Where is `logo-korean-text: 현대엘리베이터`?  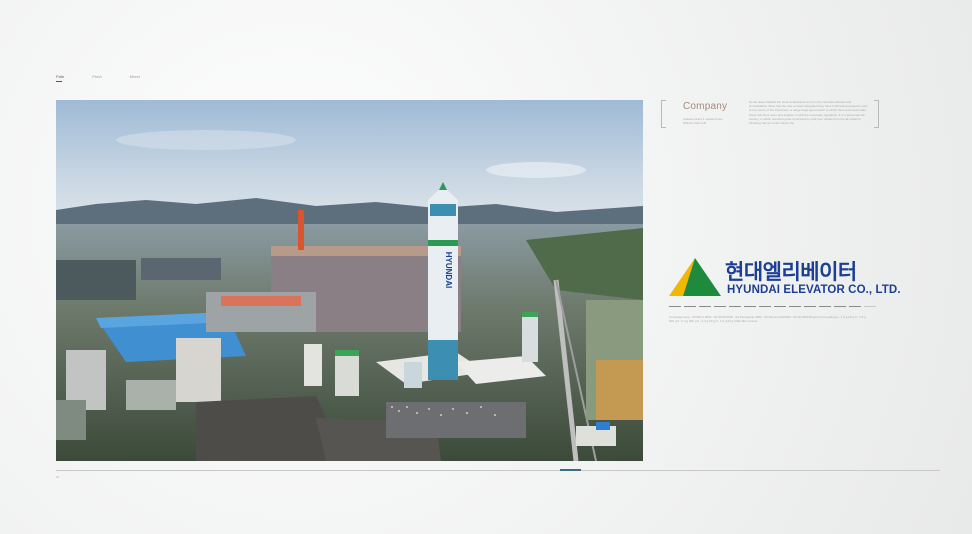 logo-korean-text: 현대엘리베이터 is located at coordinates (791, 272).